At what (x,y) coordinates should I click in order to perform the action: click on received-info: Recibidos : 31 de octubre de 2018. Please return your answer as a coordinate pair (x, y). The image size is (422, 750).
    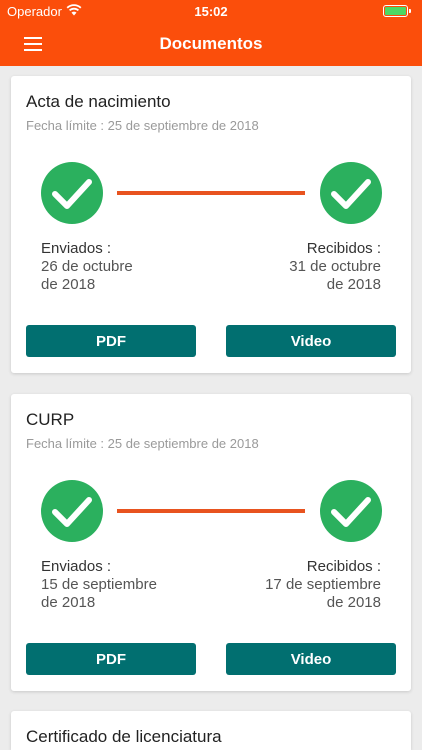
    Looking at the image, I should click on (335, 267).